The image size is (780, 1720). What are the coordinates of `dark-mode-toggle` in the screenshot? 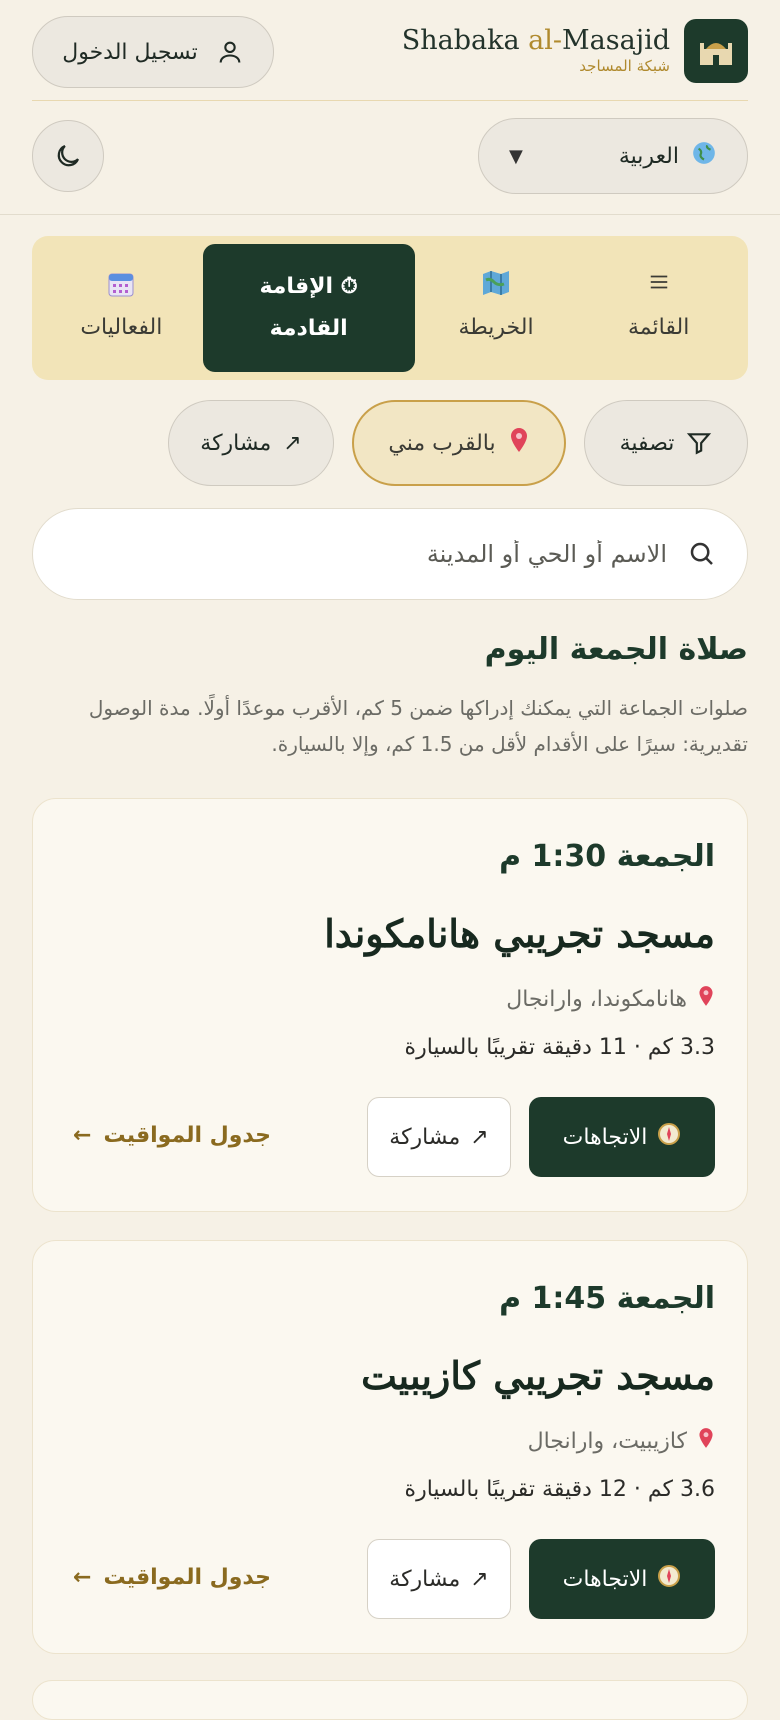 It's located at (68, 156).